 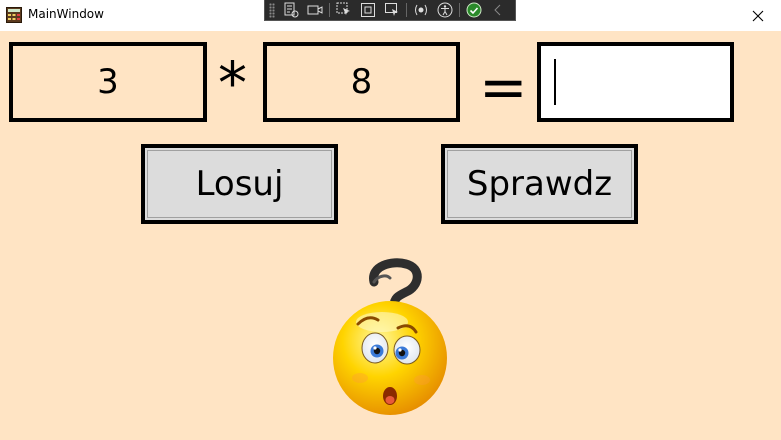 I want to click on close-button, so click(x=758, y=15).